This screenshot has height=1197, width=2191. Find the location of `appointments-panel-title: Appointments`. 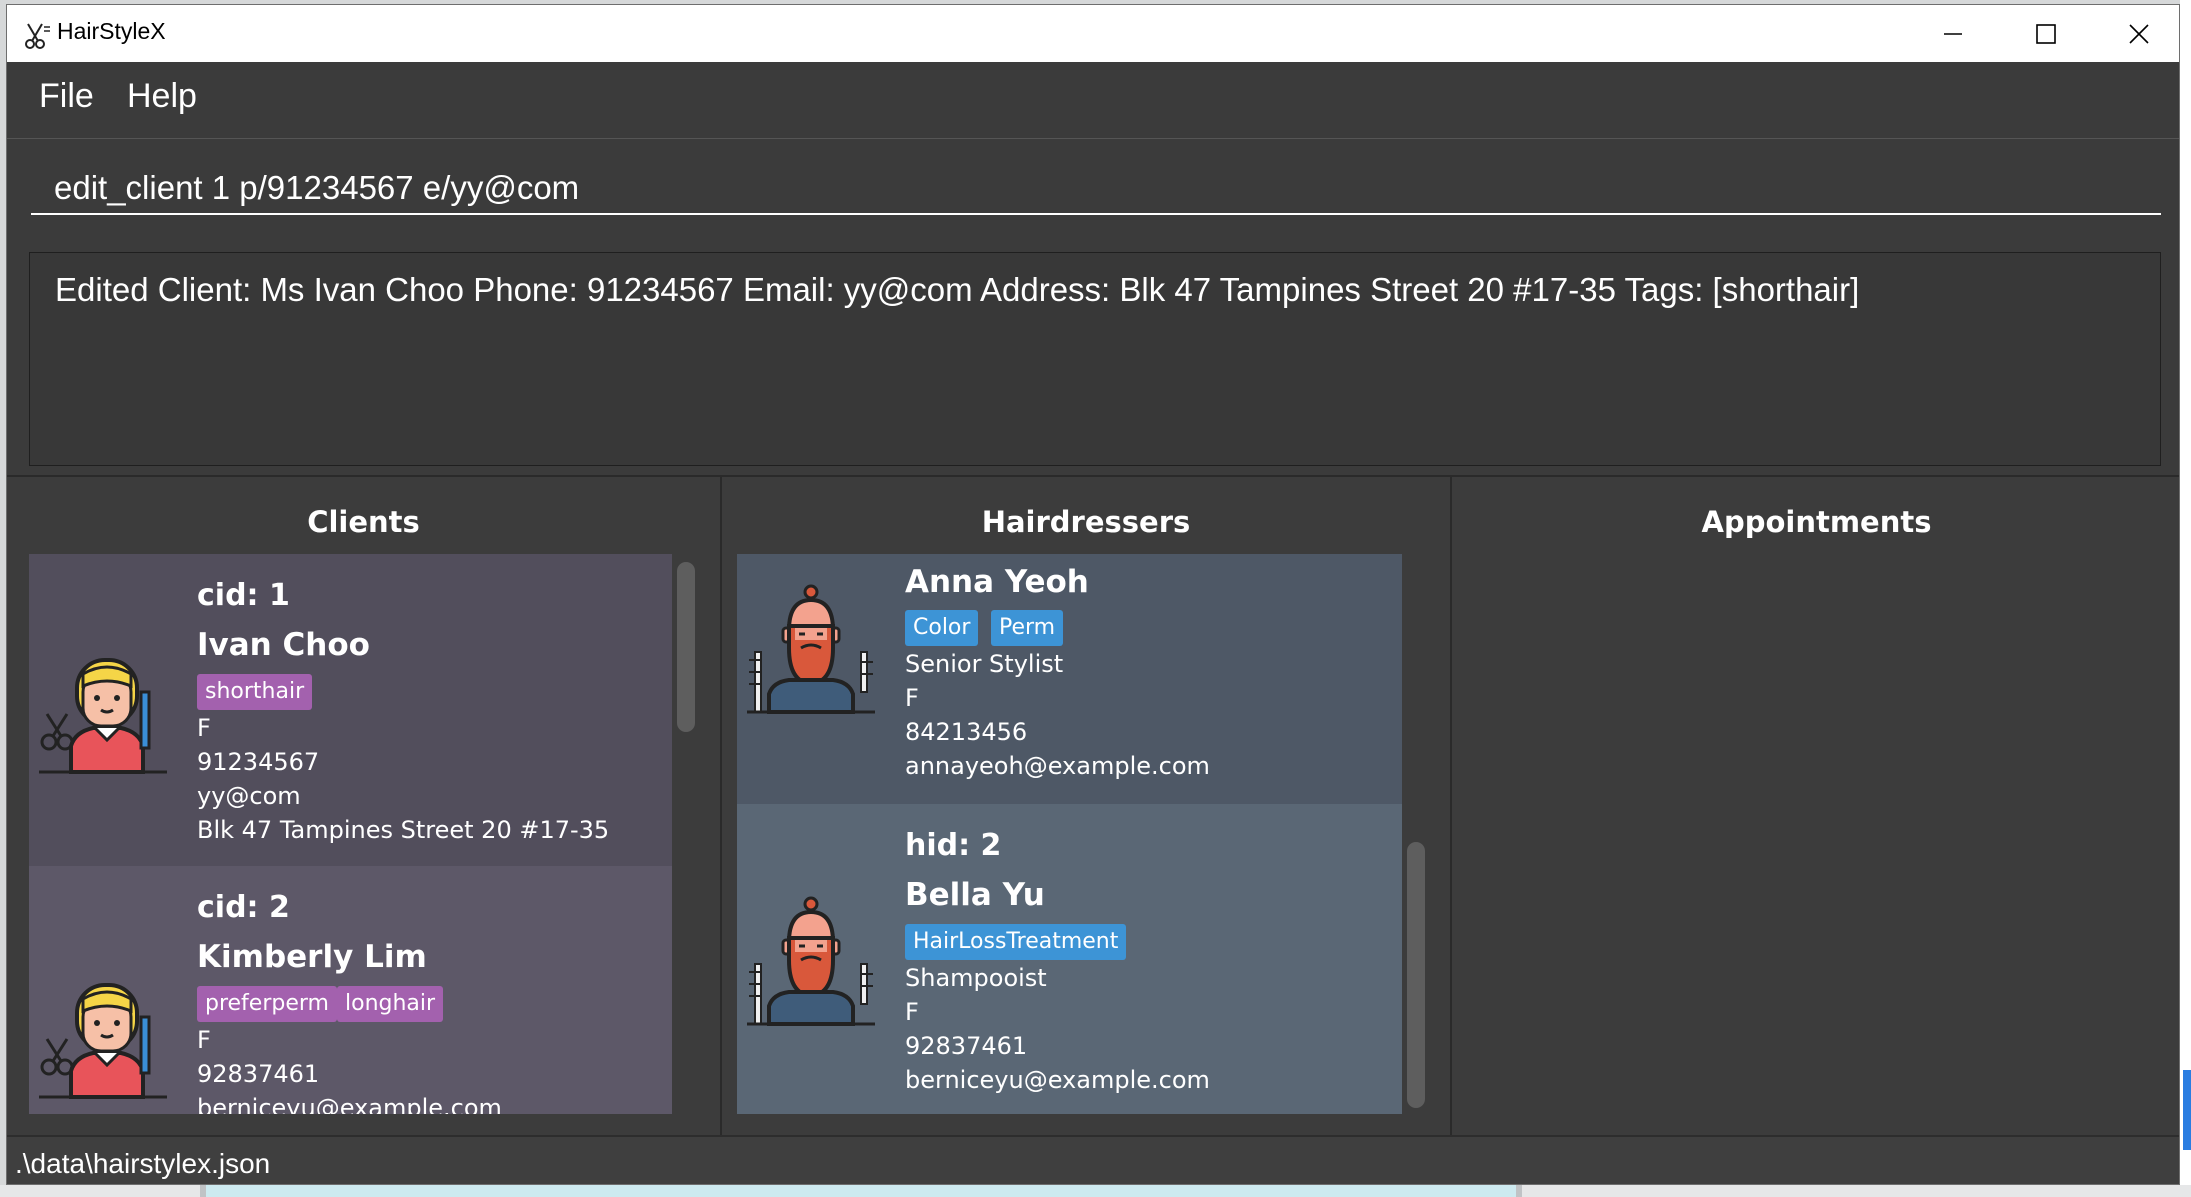

appointments-panel-title: Appointments is located at coordinates (1816, 522).